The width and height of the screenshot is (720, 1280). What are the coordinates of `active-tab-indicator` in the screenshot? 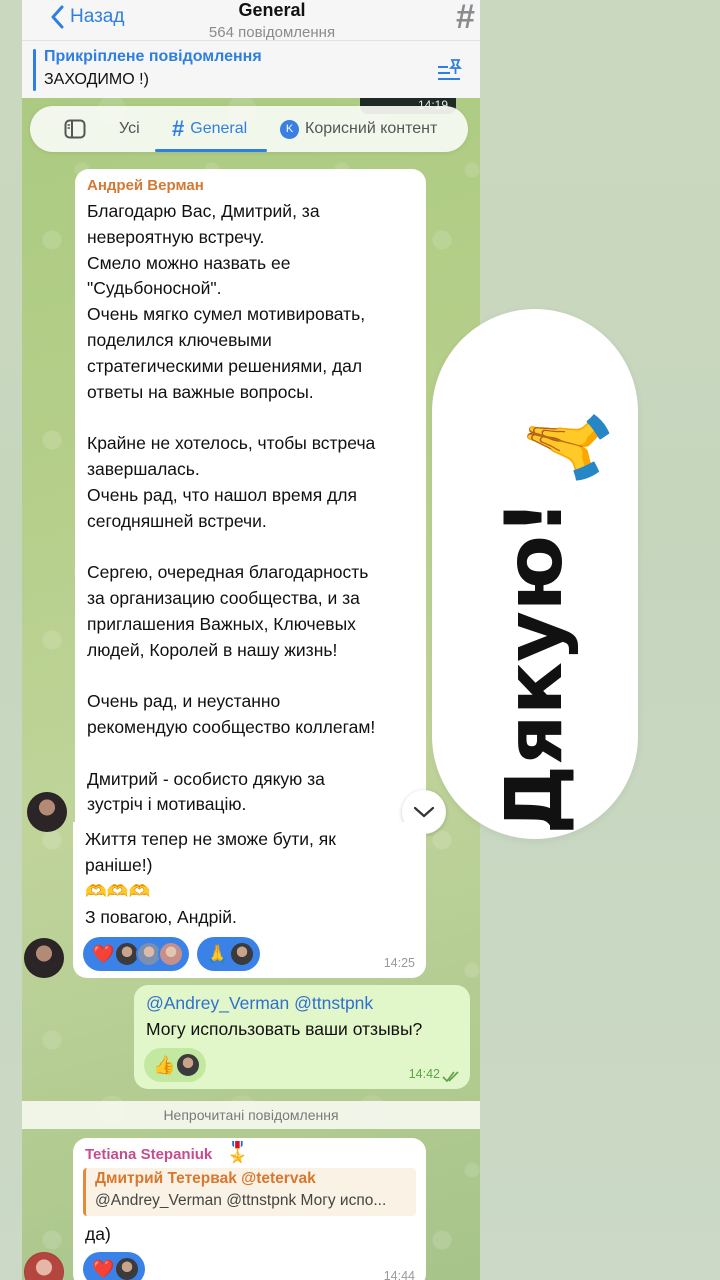 It's located at (211, 150).